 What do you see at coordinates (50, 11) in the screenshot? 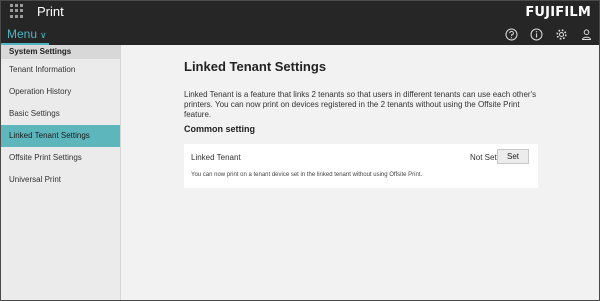
I see `app-title: Print` at bounding box center [50, 11].